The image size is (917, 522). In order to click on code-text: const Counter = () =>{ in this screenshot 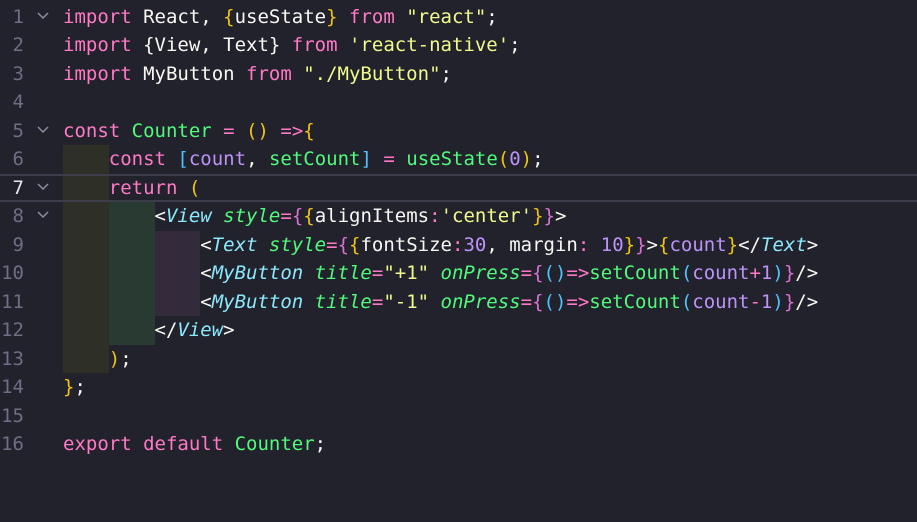, I will do `click(189, 131)`.